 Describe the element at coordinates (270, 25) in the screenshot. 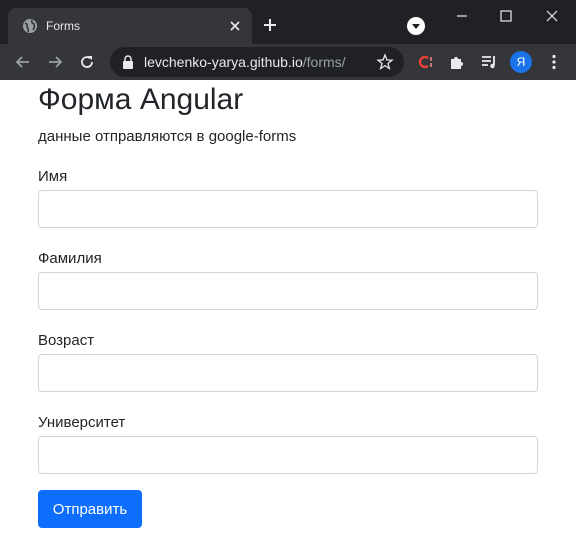

I see `new-tab-icon` at that location.